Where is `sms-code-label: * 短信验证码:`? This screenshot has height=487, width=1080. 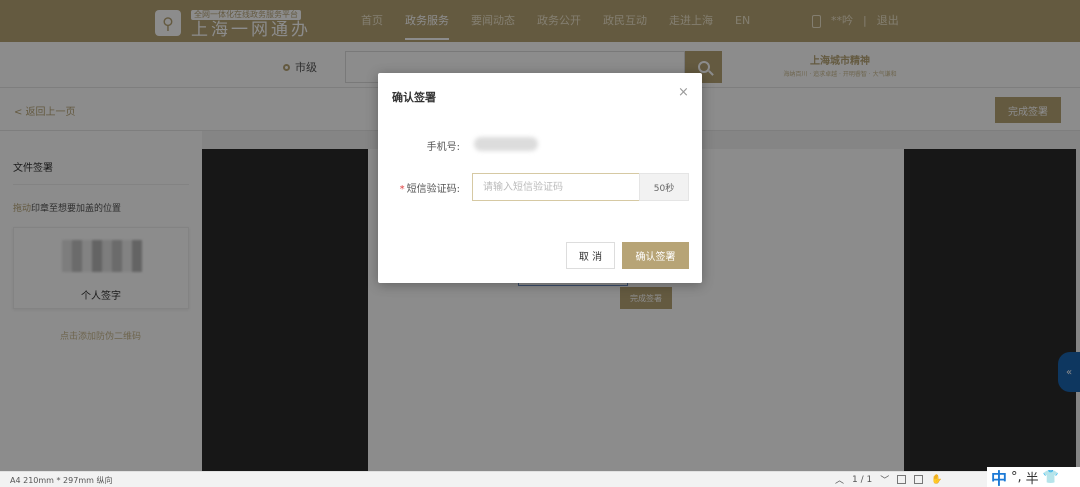 sms-code-label: * 短信验证码: is located at coordinates (419, 187).